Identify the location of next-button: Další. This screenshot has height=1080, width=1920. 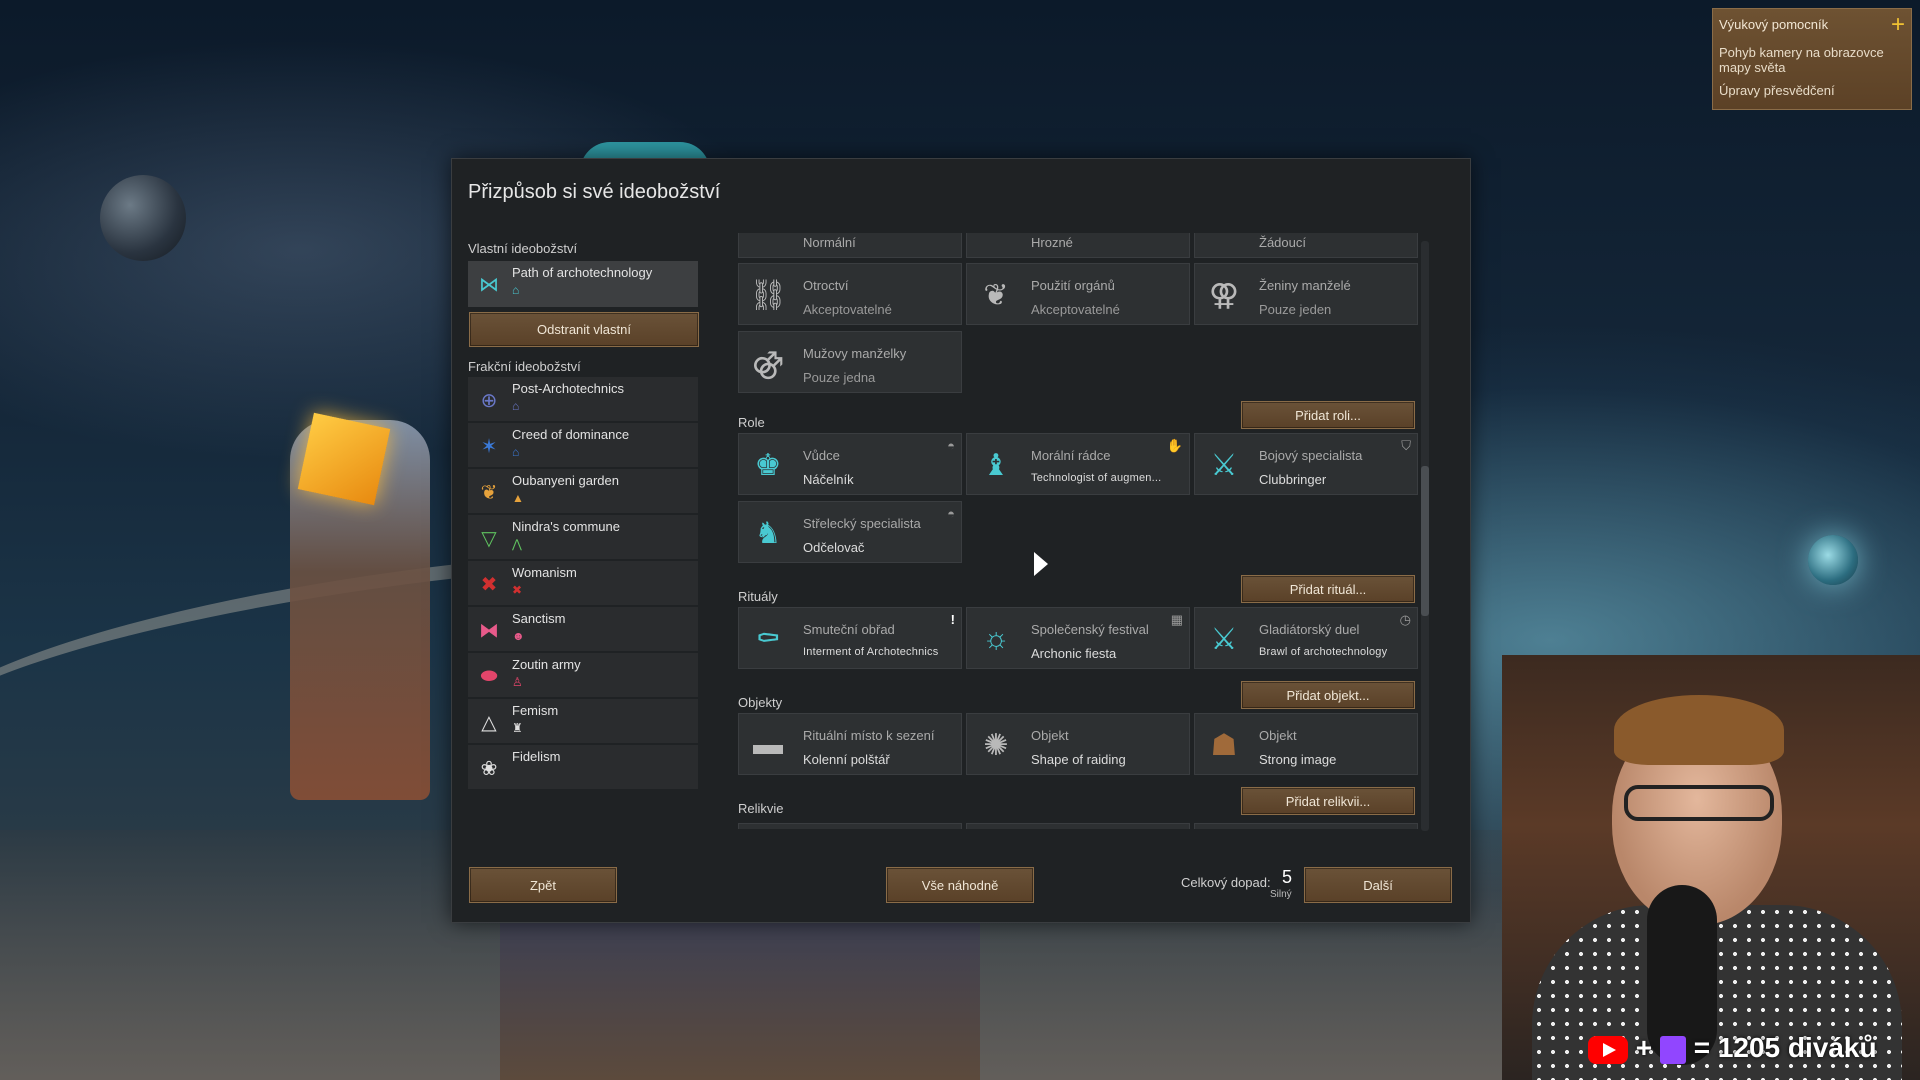
(1378, 885).